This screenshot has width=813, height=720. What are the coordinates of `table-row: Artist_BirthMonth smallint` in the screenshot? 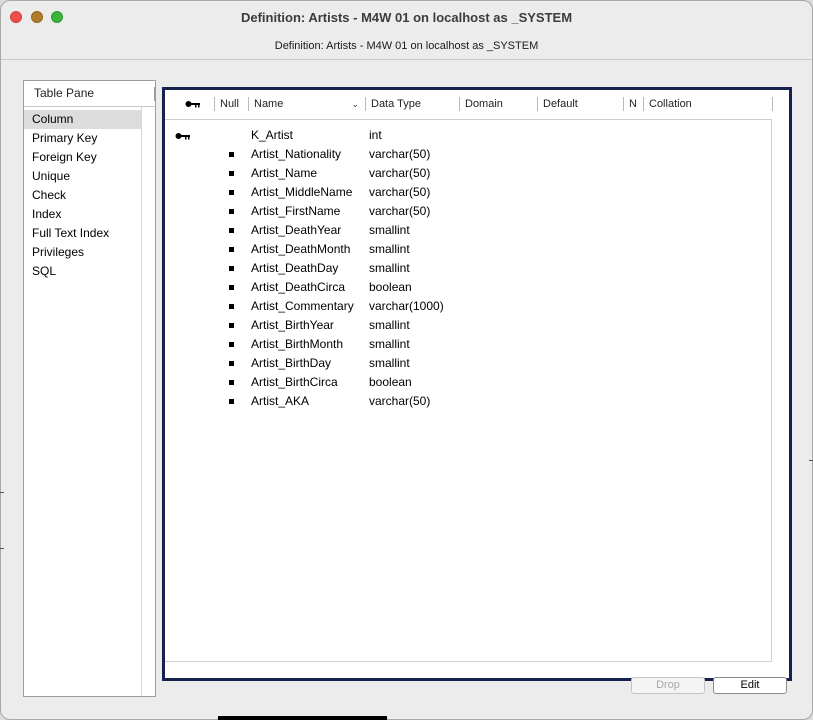 It's located at (468, 344).